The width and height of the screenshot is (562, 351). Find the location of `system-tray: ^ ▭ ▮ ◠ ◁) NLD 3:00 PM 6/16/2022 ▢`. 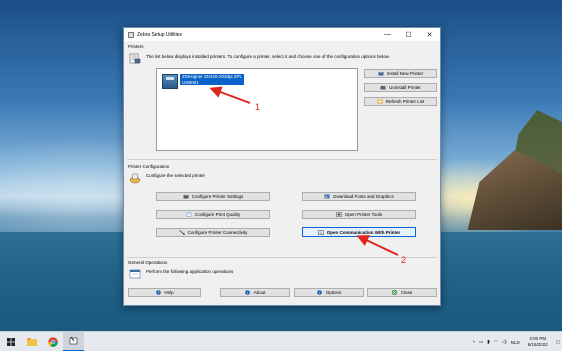

system-tray: ^ ▭ ▮ ◠ ◁) NLD 3:00 PM 6/16/2022 ▢ is located at coordinates (516, 341).